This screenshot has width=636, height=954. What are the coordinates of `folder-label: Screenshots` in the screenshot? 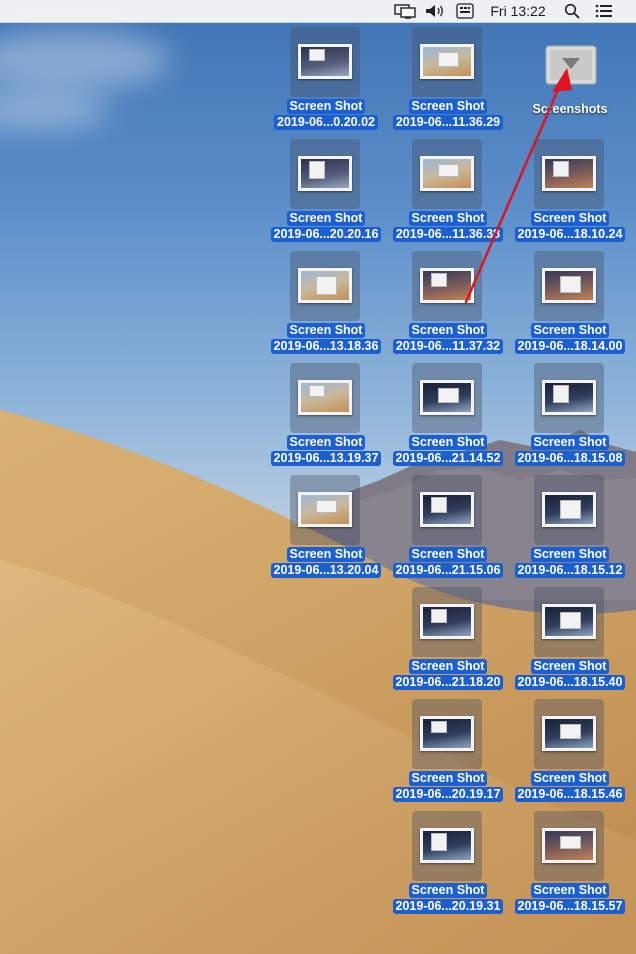 It's located at (570, 109).